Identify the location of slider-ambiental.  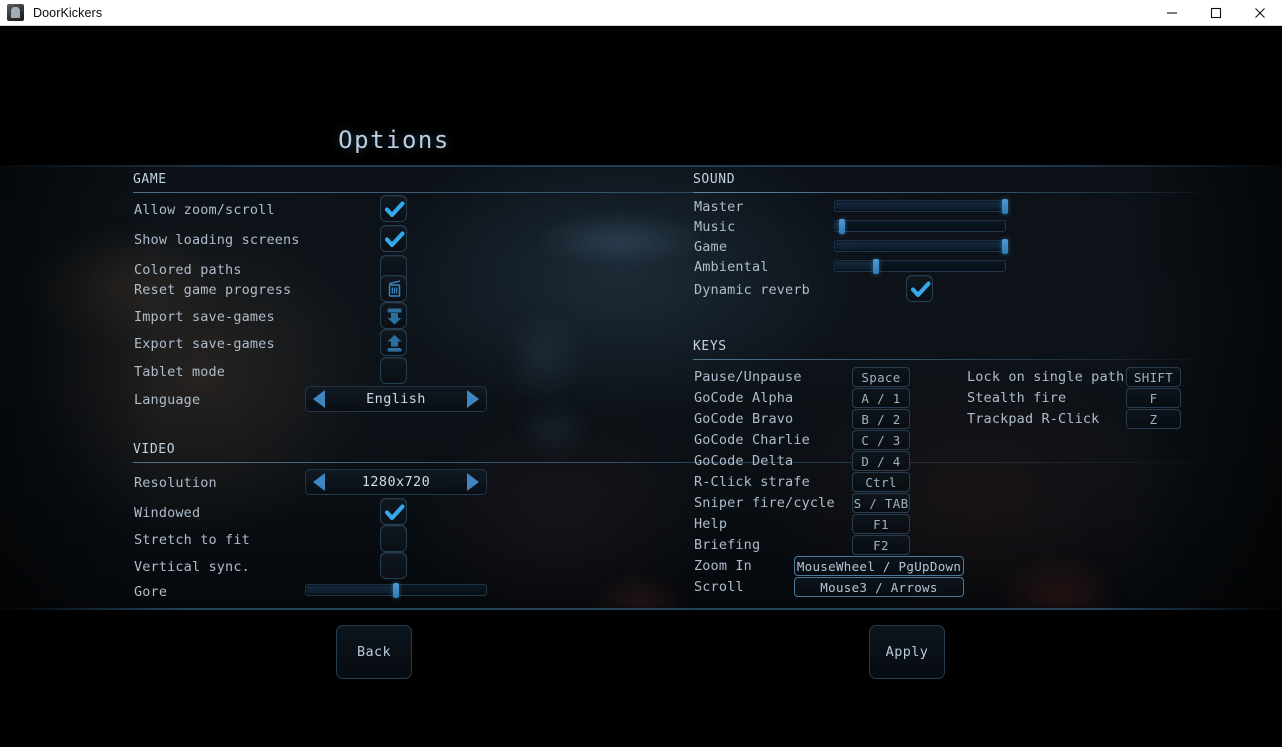
(920, 266).